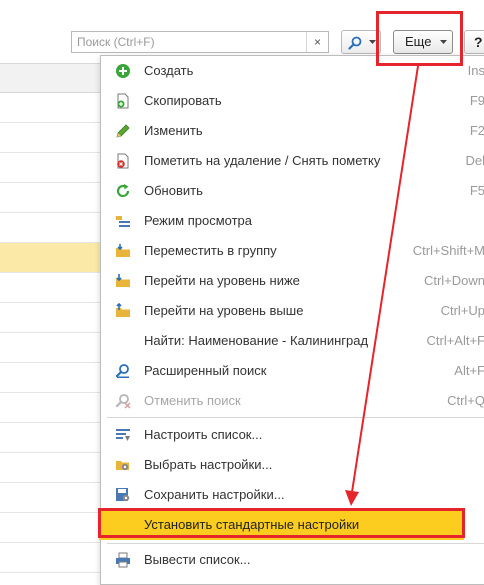  What do you see at coordinates (50, 78) in the screenshot?
I see `background-list-header` at bounding box center [50, 78].